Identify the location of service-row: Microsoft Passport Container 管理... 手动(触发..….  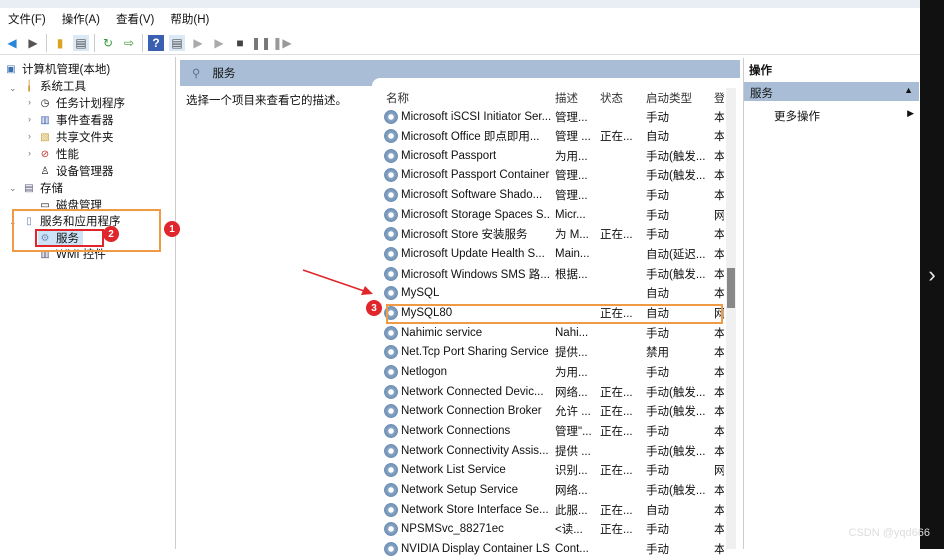
(554, 175).